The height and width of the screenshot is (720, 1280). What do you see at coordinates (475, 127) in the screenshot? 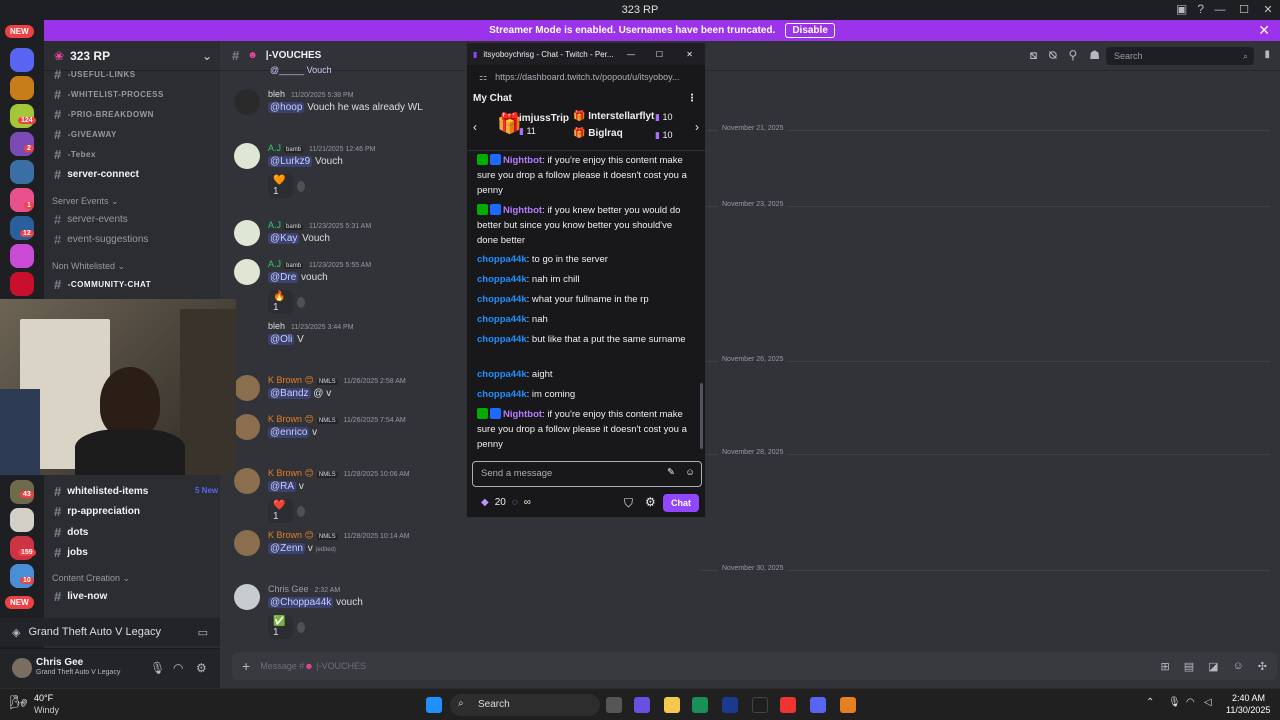
I see `chevron-left-icon: ‹` at bounding box center [475, 127].